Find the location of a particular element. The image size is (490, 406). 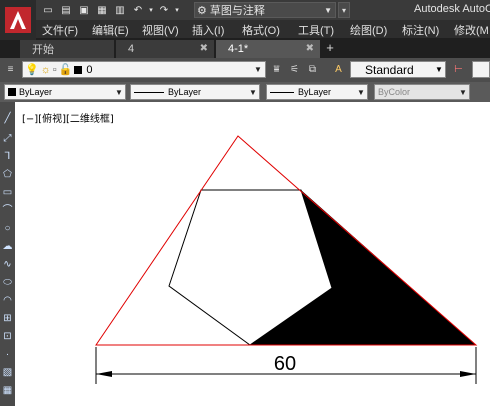

layer-previous-icon: ⧉ is located at coordinates (312, 69).